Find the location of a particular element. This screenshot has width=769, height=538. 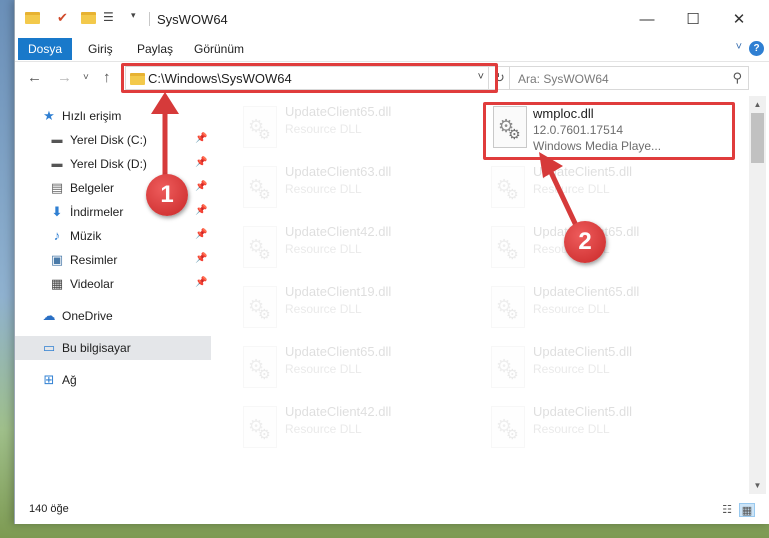

sidebar-item-onedrive: ☁ OneDrive is located at coordinates (113, 316).